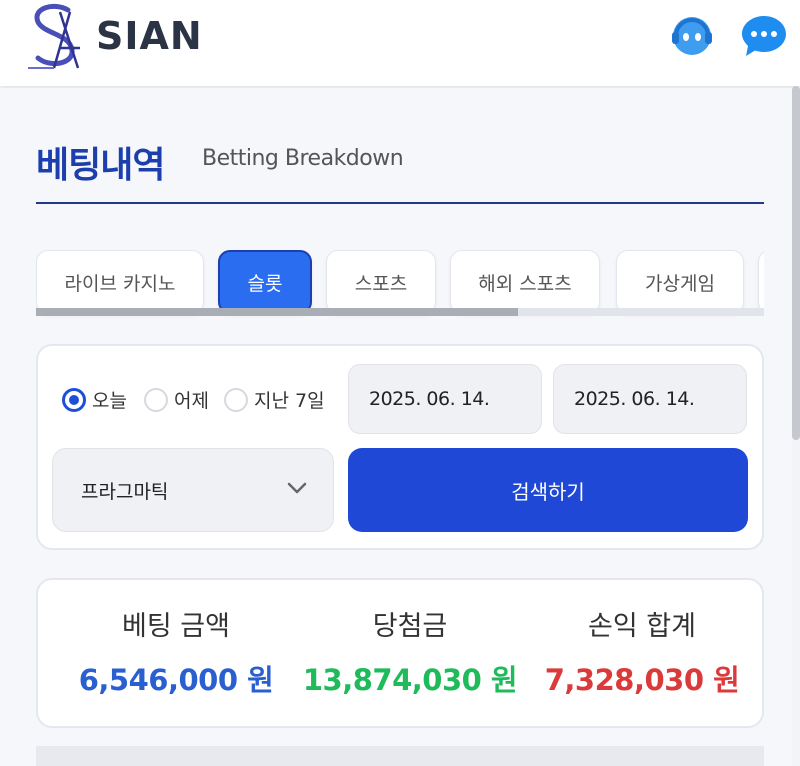 The width and height of the screenshot is (800, 766). Describe the element at coordinates (761, 282) in the screenshot. I see `tab-more` at that location.